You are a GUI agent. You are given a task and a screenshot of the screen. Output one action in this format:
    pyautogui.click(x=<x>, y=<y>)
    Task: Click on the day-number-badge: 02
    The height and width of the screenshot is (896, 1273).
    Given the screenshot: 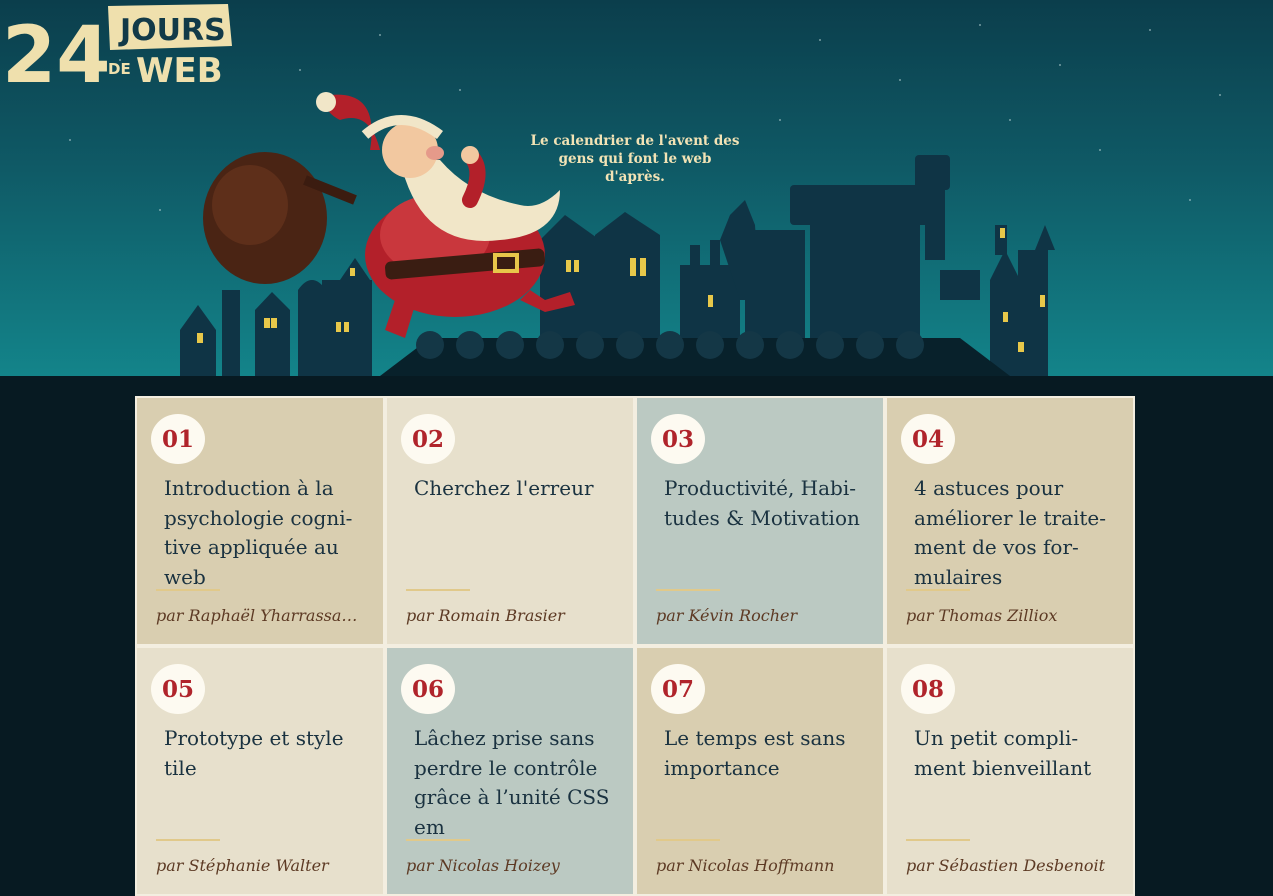 What is the action you would take?
    pyautogui.click(x=428, y=439)
    